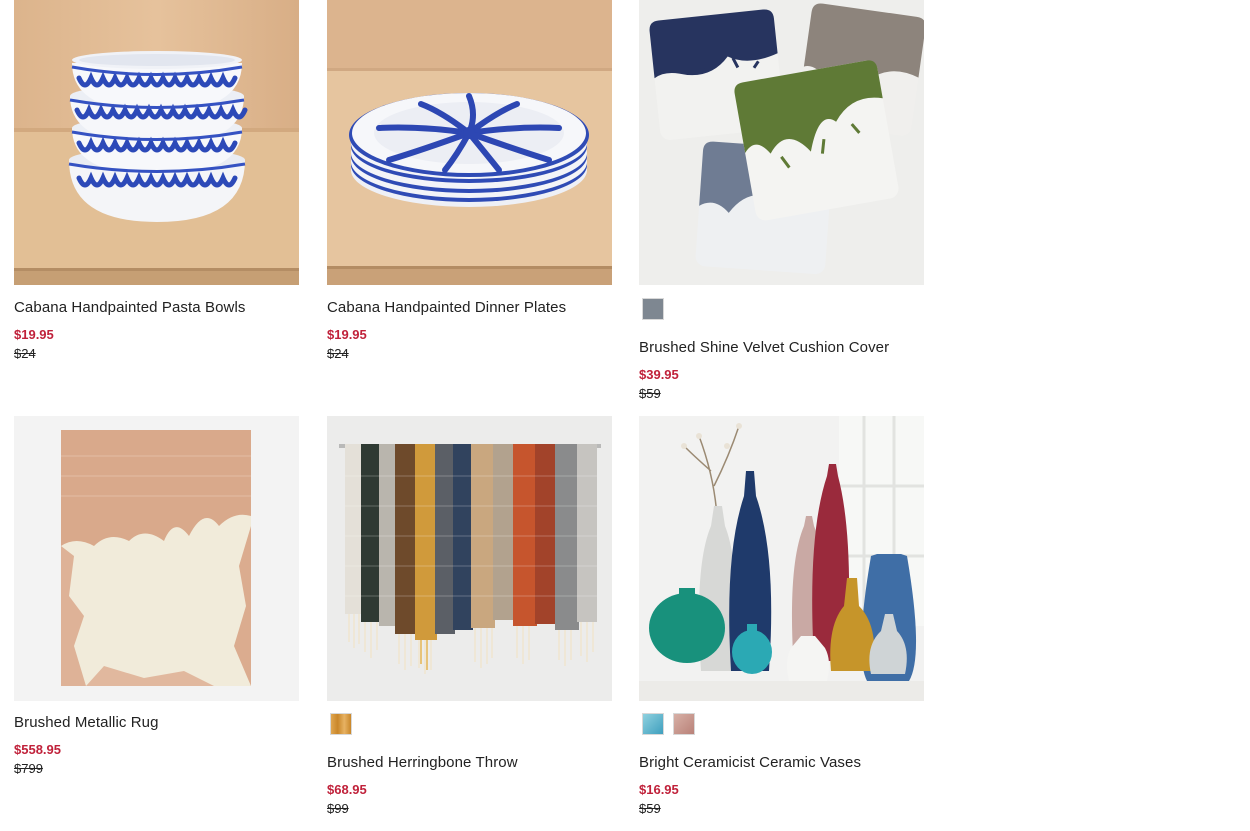 Image resolution: width=1250 pixels, height=831 pixels. I want to click on sale-price: $16.95, so click(659, 789).